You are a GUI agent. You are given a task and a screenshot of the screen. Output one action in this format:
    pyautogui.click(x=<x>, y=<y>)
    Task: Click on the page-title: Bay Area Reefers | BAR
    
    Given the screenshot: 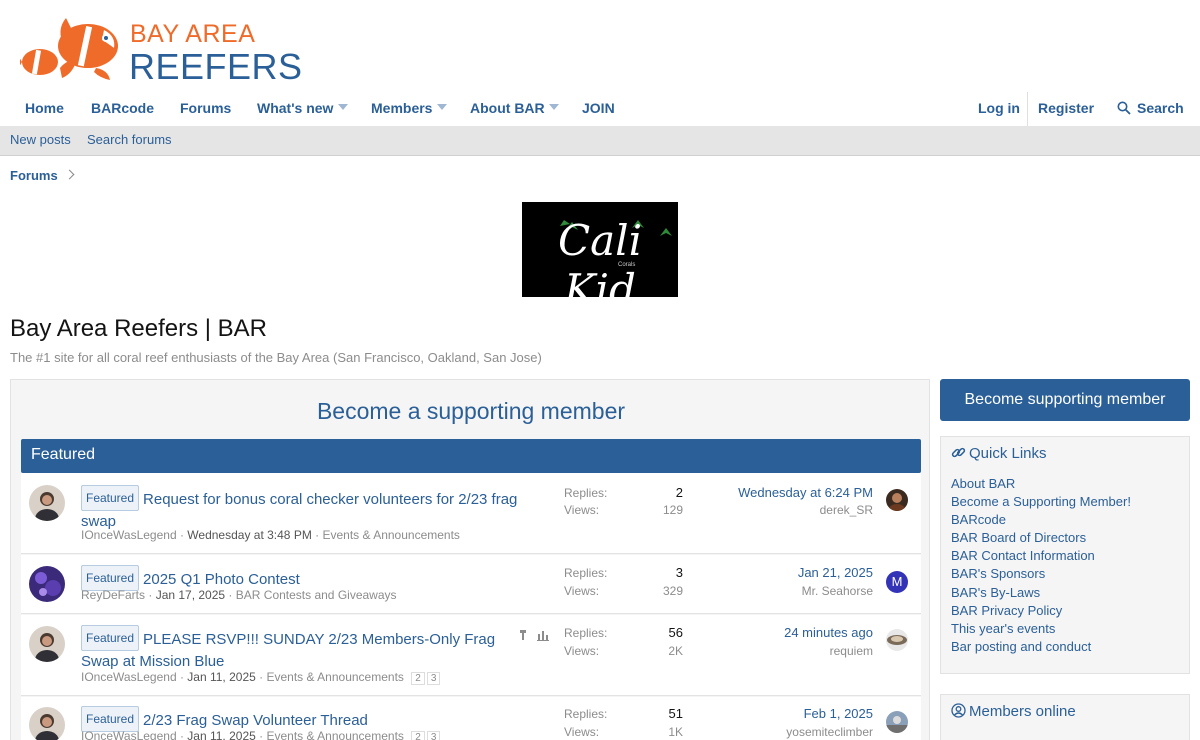 What is the action you would take?
    pyautogui.click(x=139, y=328)
    